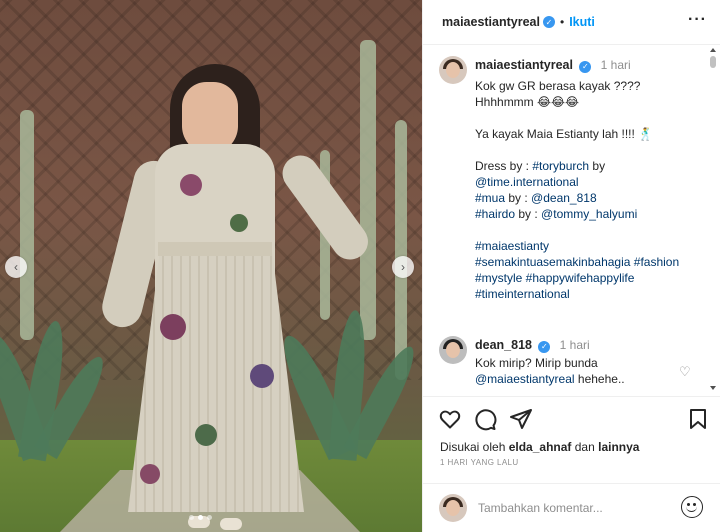 The width and height of the screenshot is (720, 532). What do you see at coordinates (491, 22) in the screenshot?
I see `header-username: maiaestiantyreal` at bounding box center [491, 22].